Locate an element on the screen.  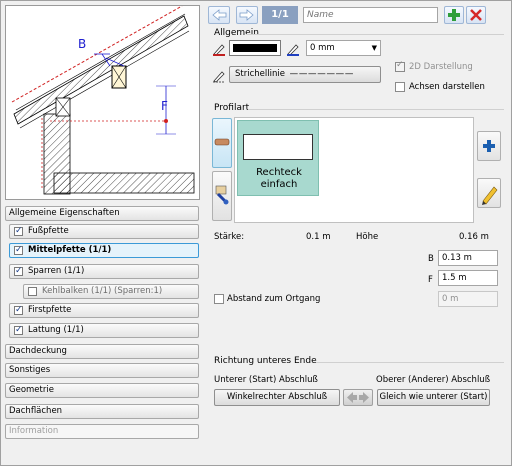
nav-item-mittelpfette: Mittelpfette (1/1) is located at coordinates (104, 250).